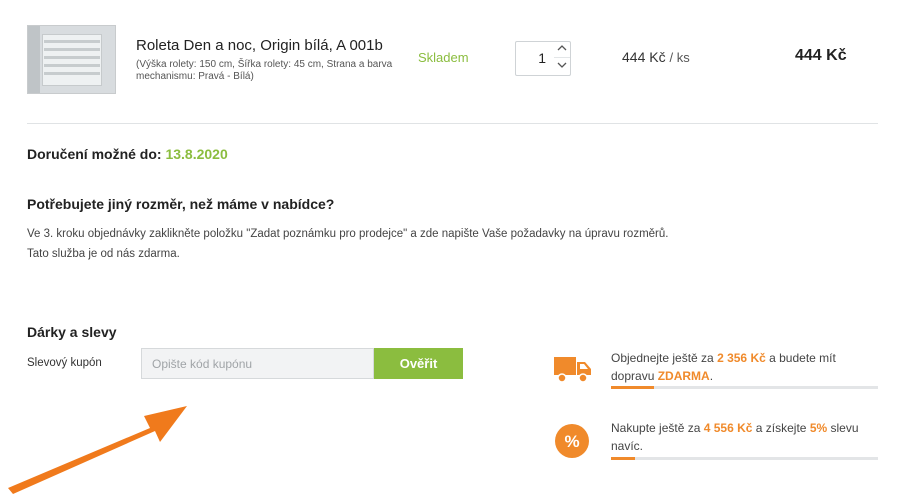 The image size is (900, 498). What do you see at coordinates (103, 254) in the screenshot?
I see `custom-size-line-2: Tato služba je od nás zdarma.` at bounding box center [103, 254].